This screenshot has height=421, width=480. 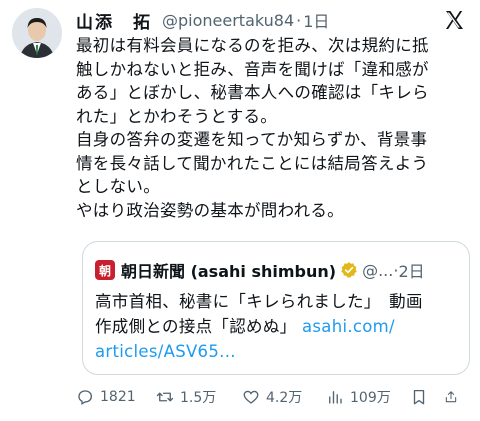 I want to click on views-count: 109万, so click(x=370, y=398).